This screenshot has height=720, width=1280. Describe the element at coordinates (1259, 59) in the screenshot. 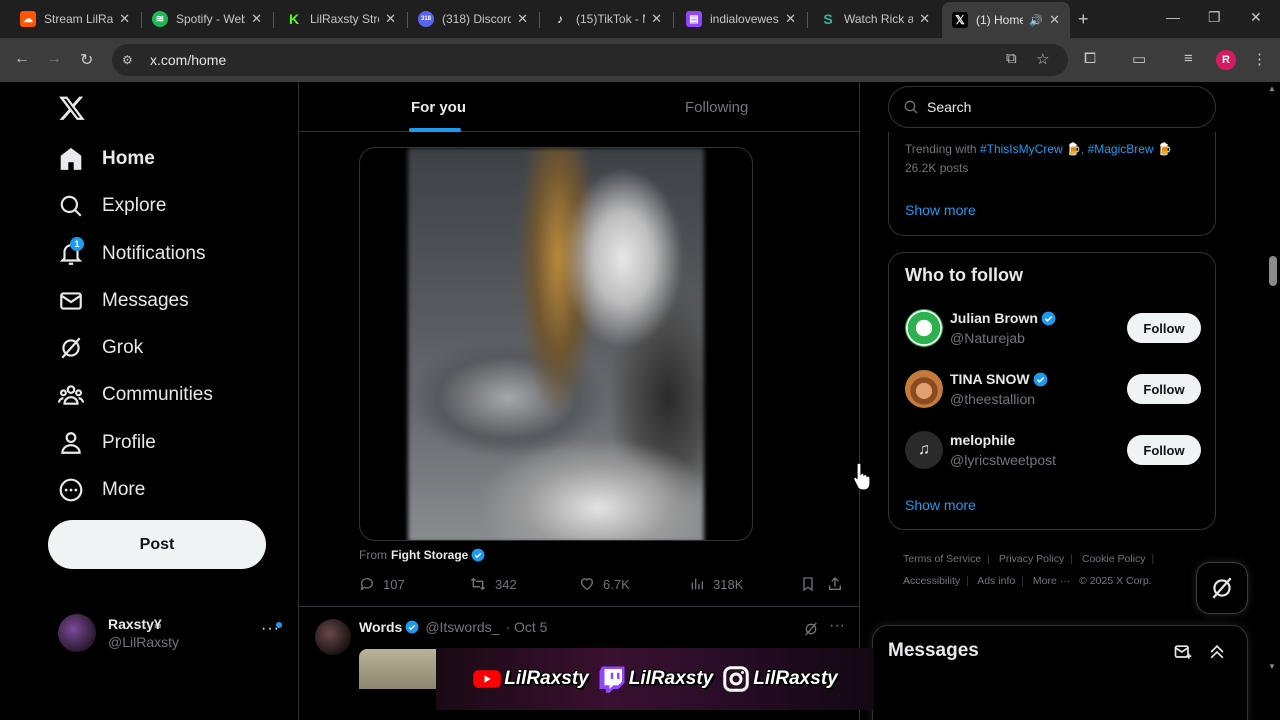

I see `menu-kebab-icon: ⋮` at that location.